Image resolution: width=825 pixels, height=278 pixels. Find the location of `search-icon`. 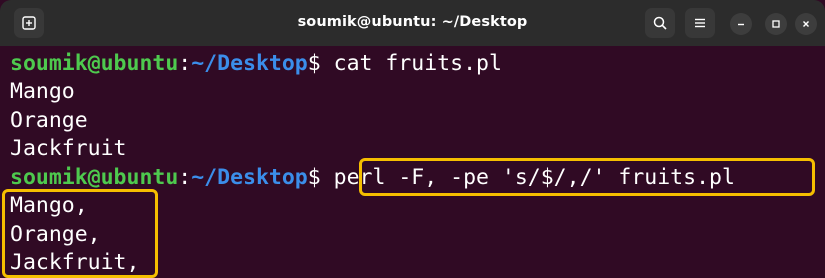

search-icon is located at coordinates (660, 23).